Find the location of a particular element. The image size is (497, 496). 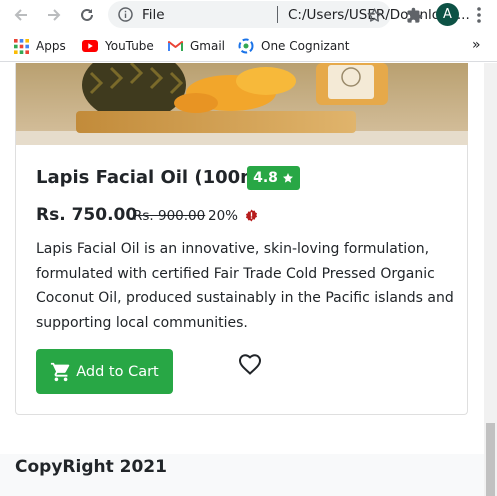

reload-icon is located at coordinates (87, 14).